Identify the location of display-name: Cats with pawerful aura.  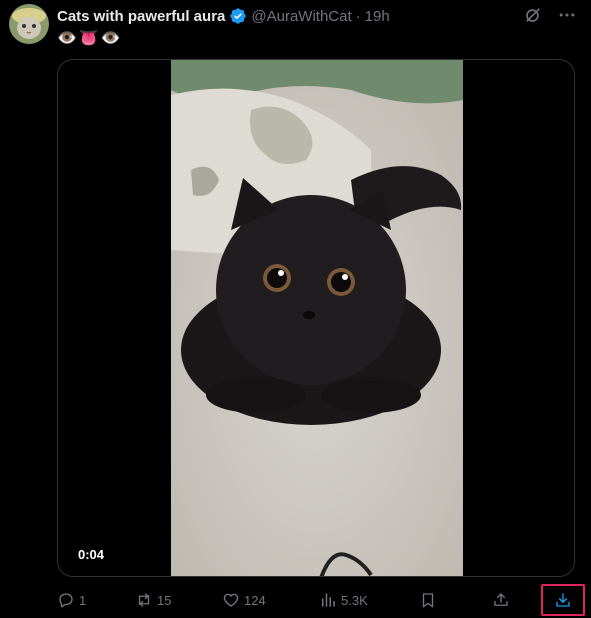
(141, 16).